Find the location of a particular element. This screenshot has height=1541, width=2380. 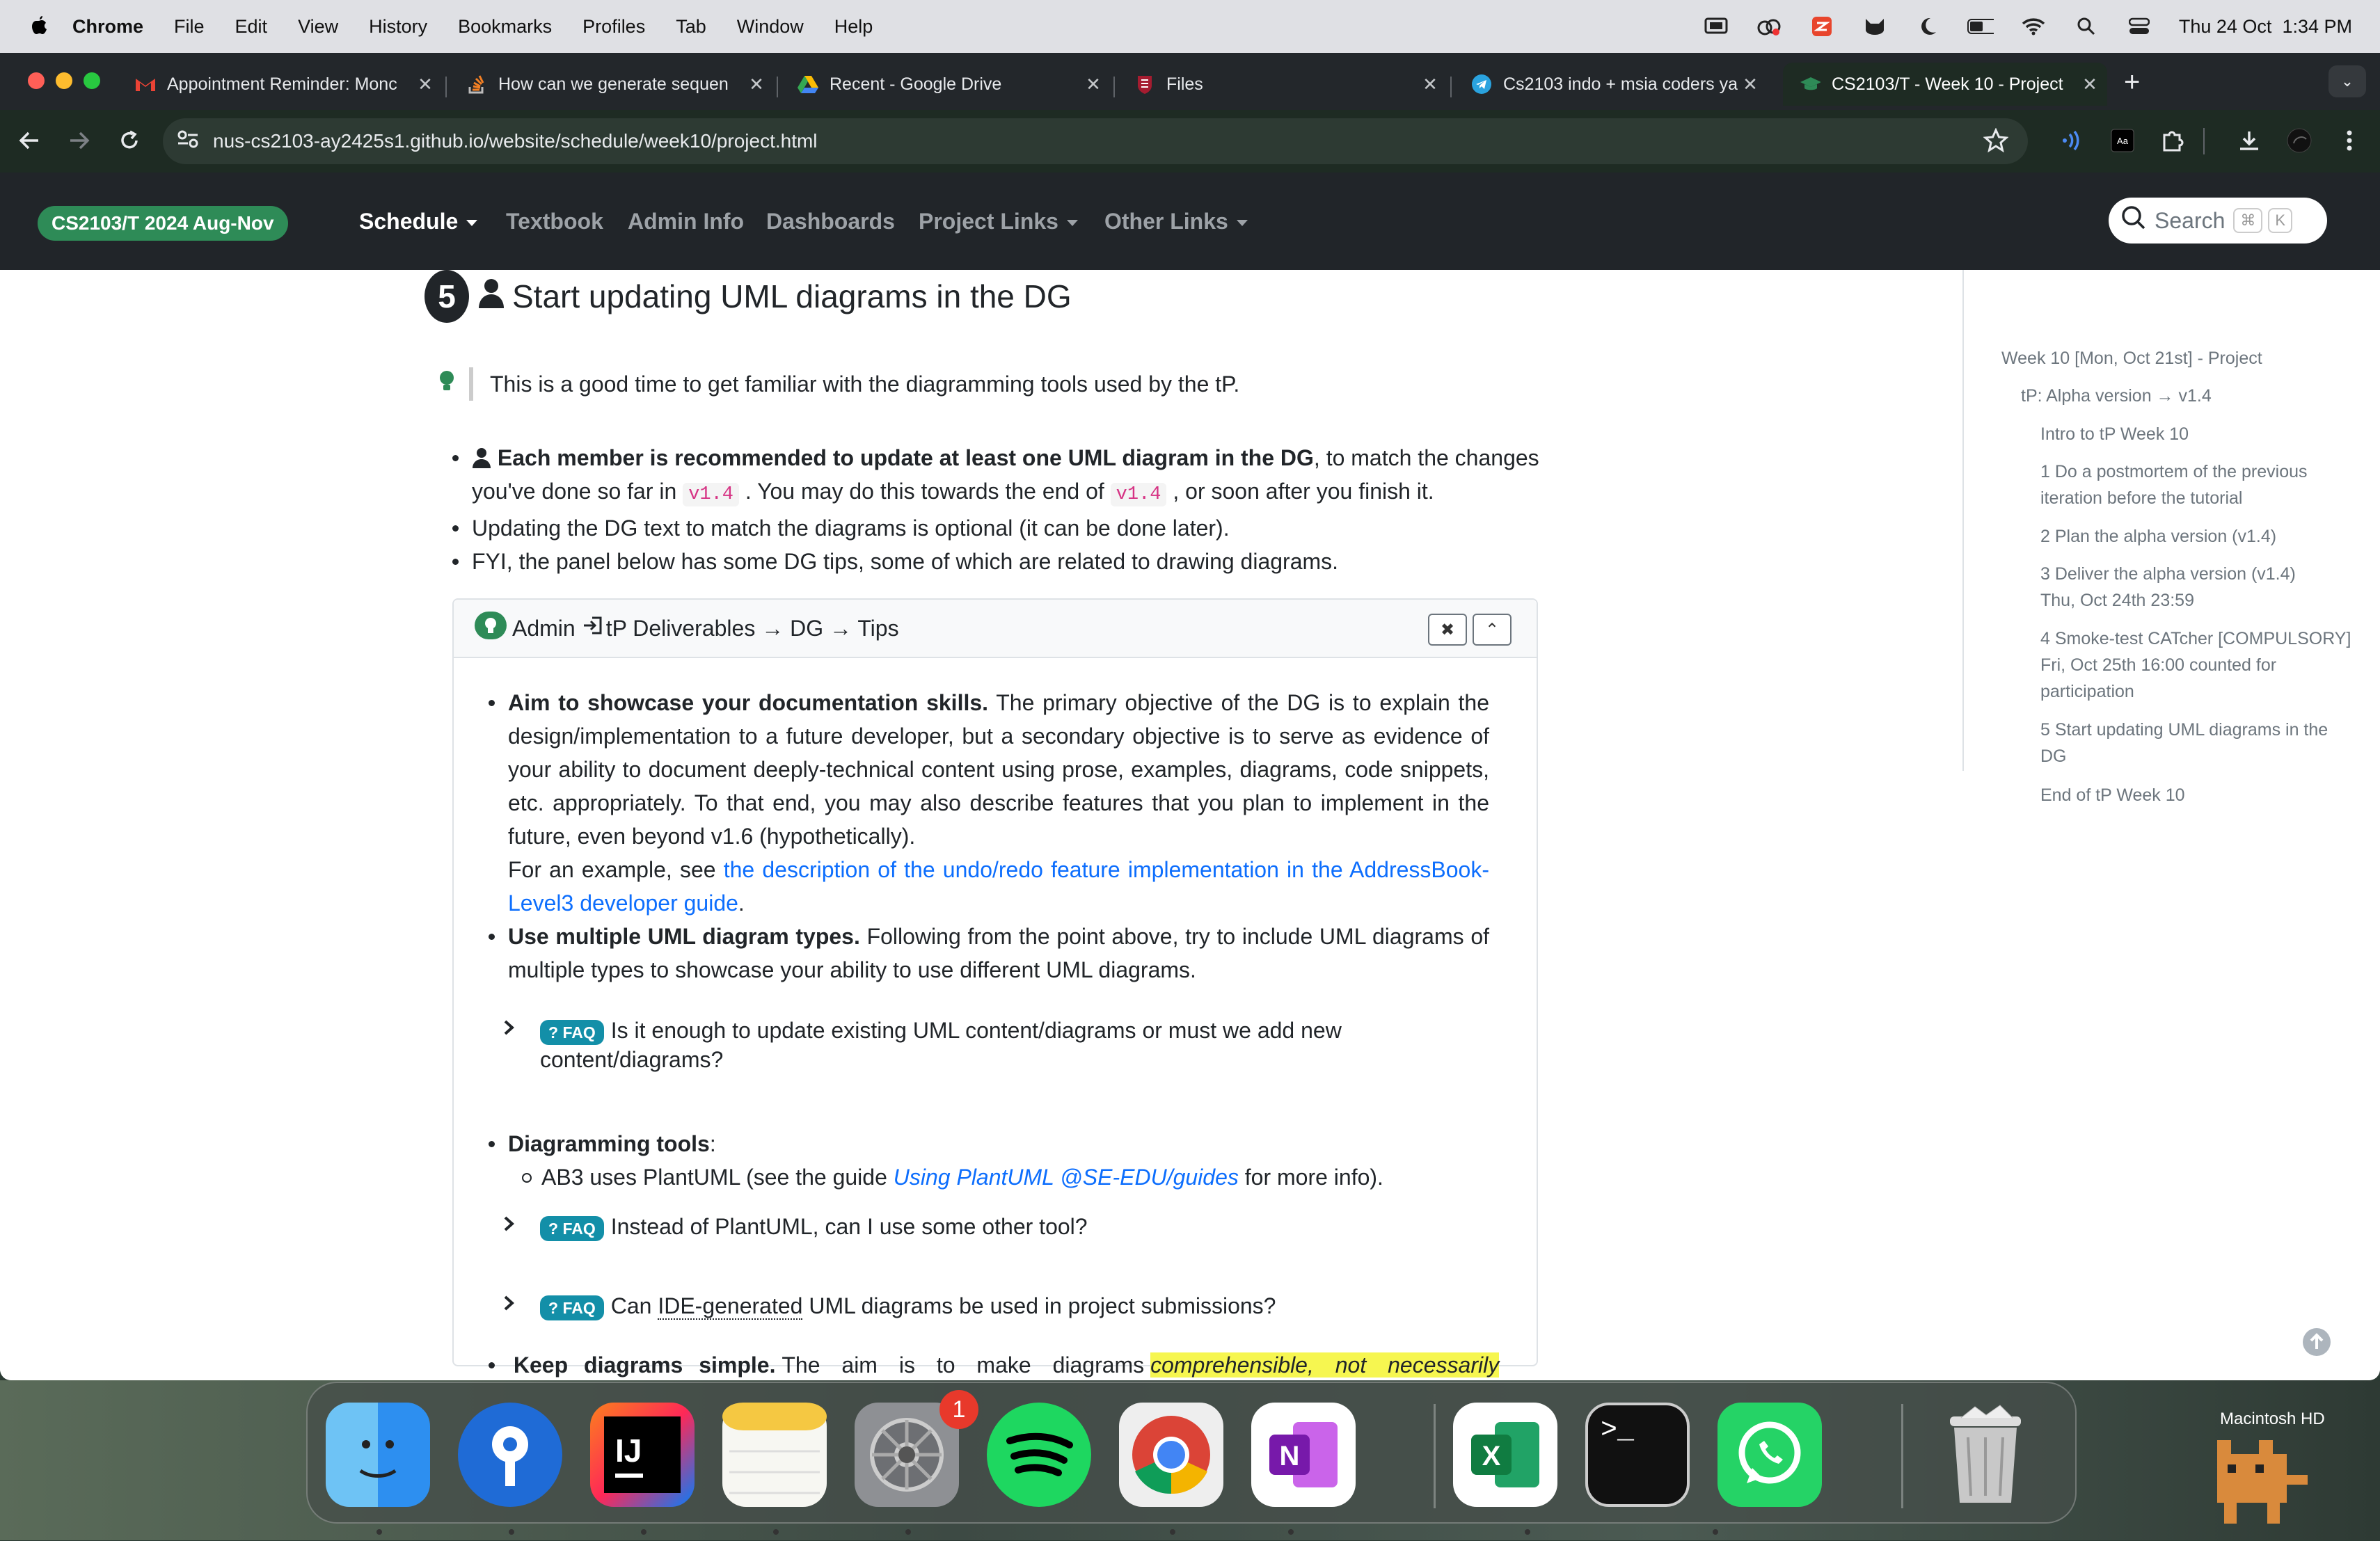

tab-cs2103-active: CS2103/T - Week 10 - Project ✕ is located at coordinates (1945, 84).